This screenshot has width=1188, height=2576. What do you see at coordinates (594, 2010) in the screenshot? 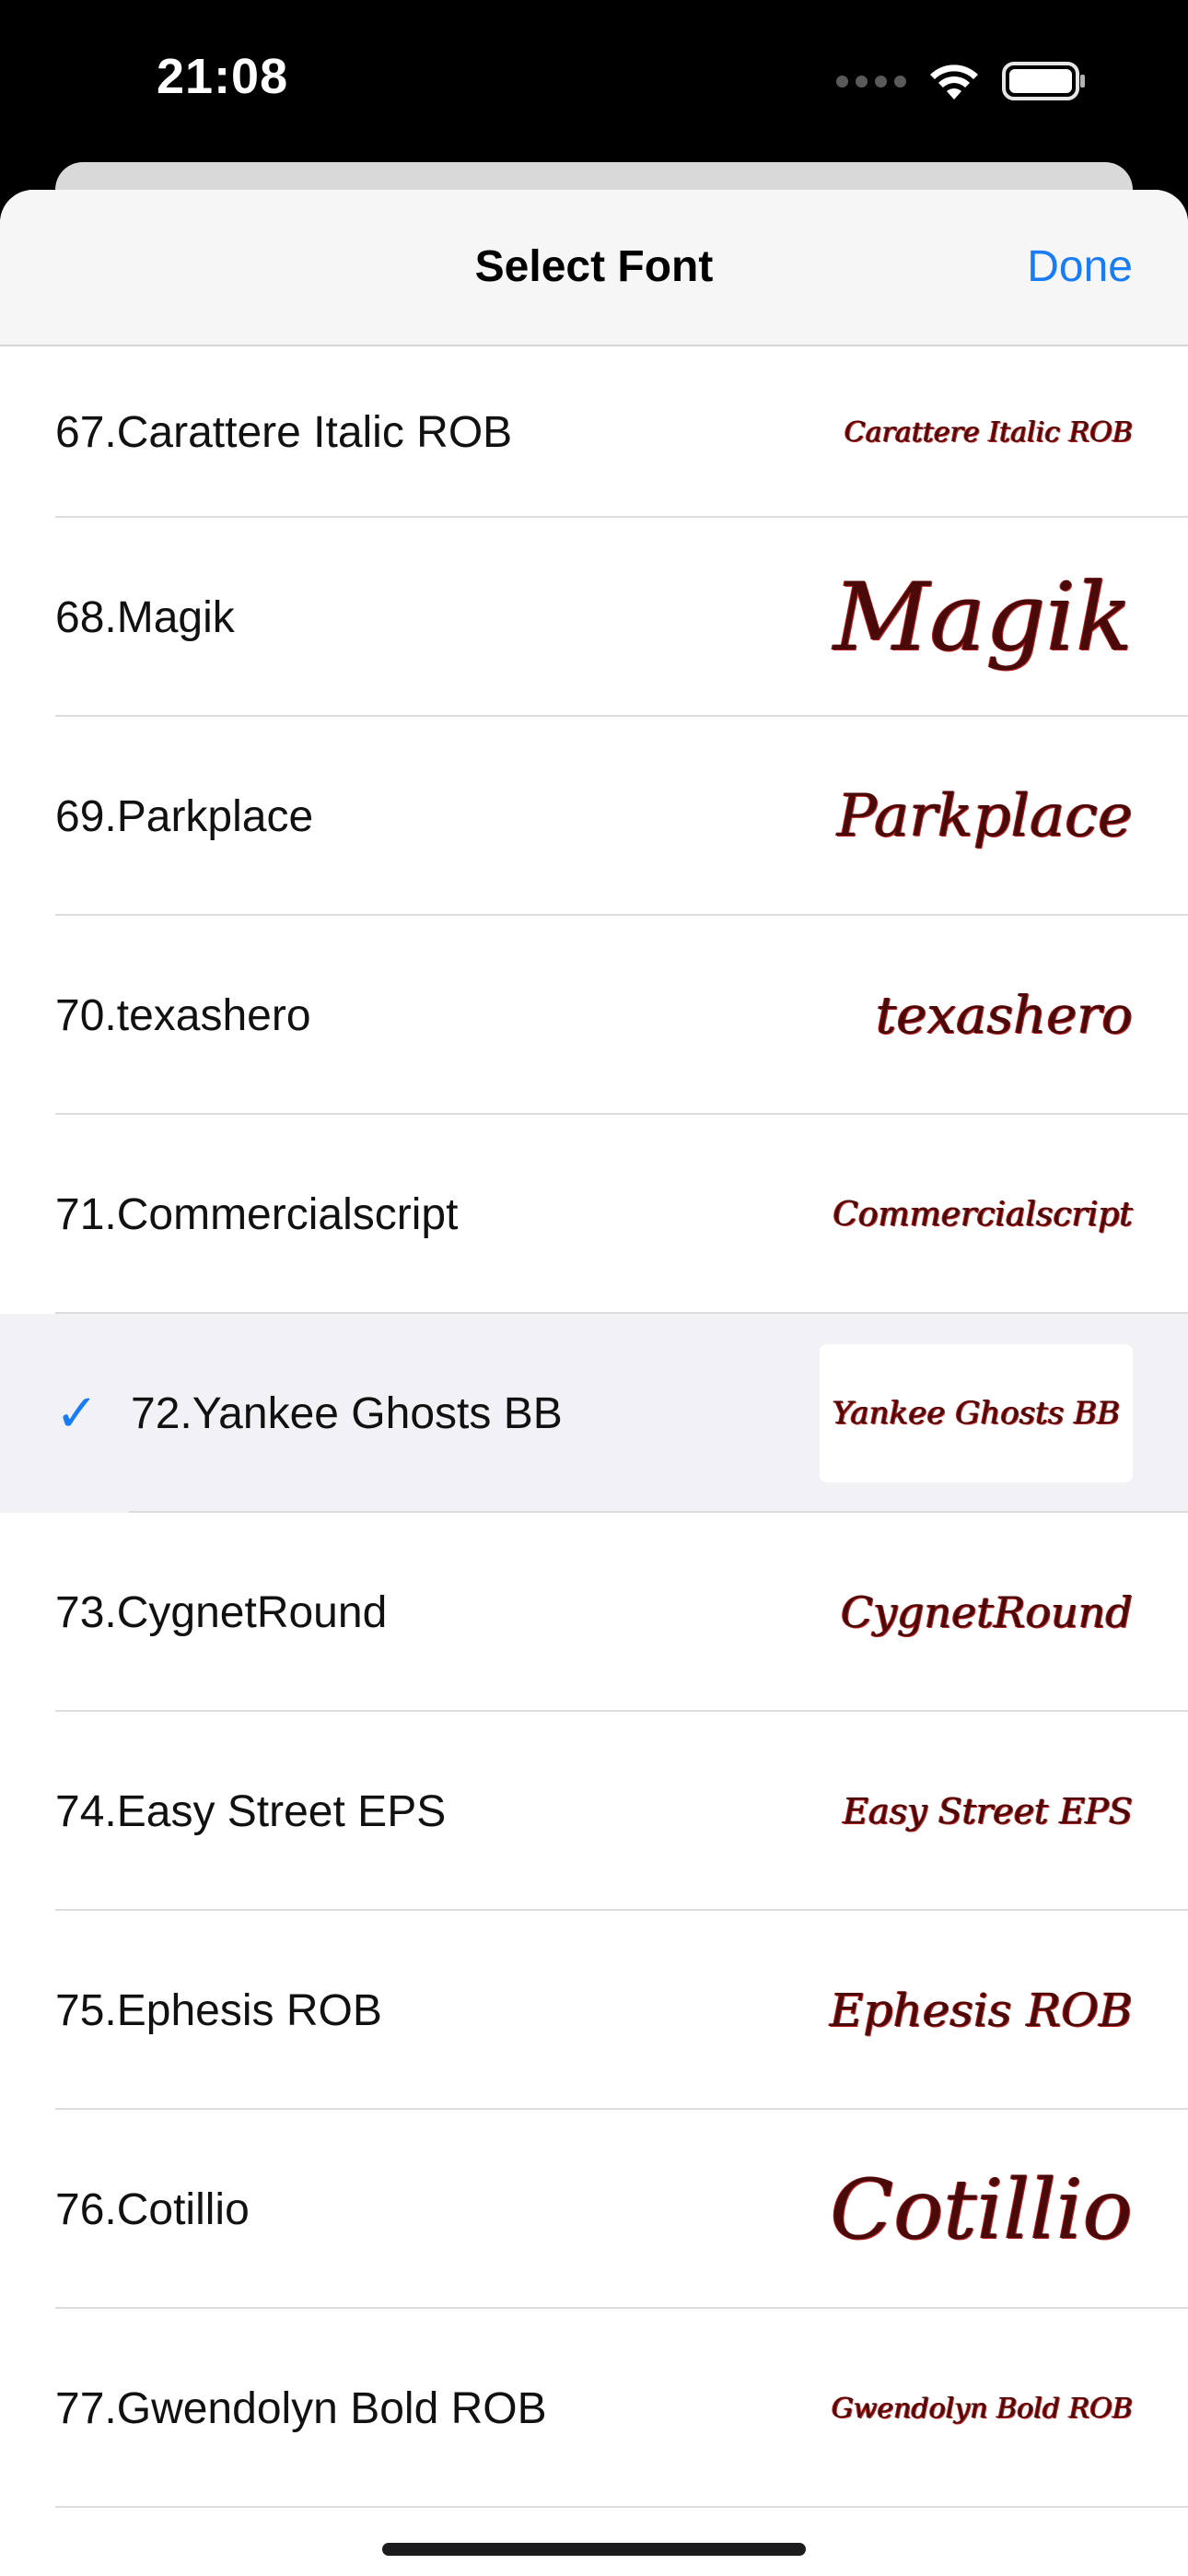
I see `font-row: 75.Ephesis ROB Ephesis ROB` at bounding box center [594, 2010].